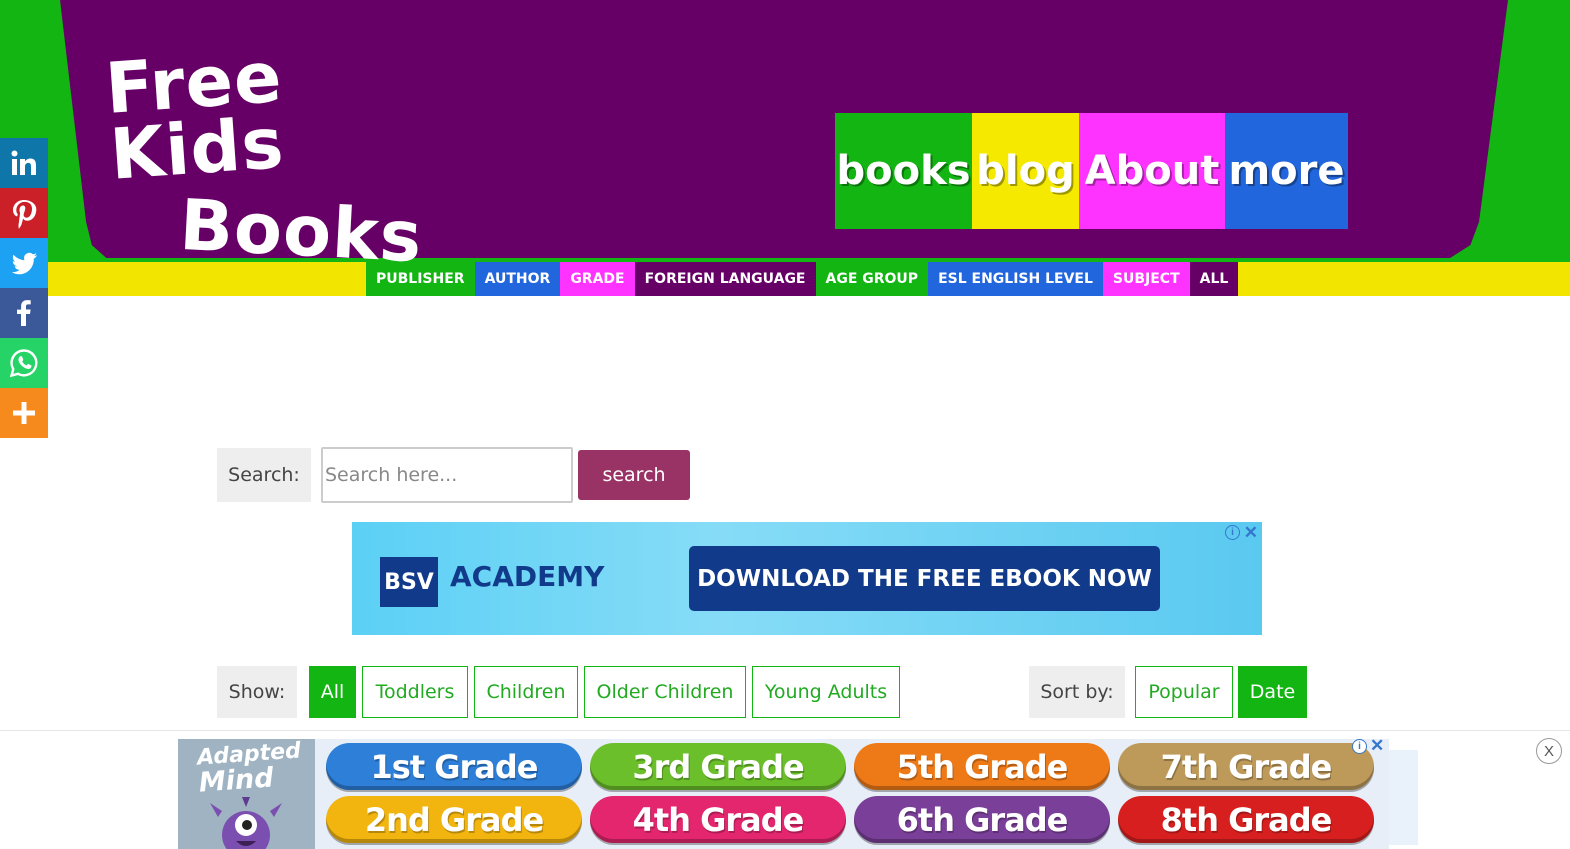 The image size is (1570, 849). Describe the element at coordinates (826, 692) in the screenshot. I see `filter-young-adults-button: Young Adults` at that location.